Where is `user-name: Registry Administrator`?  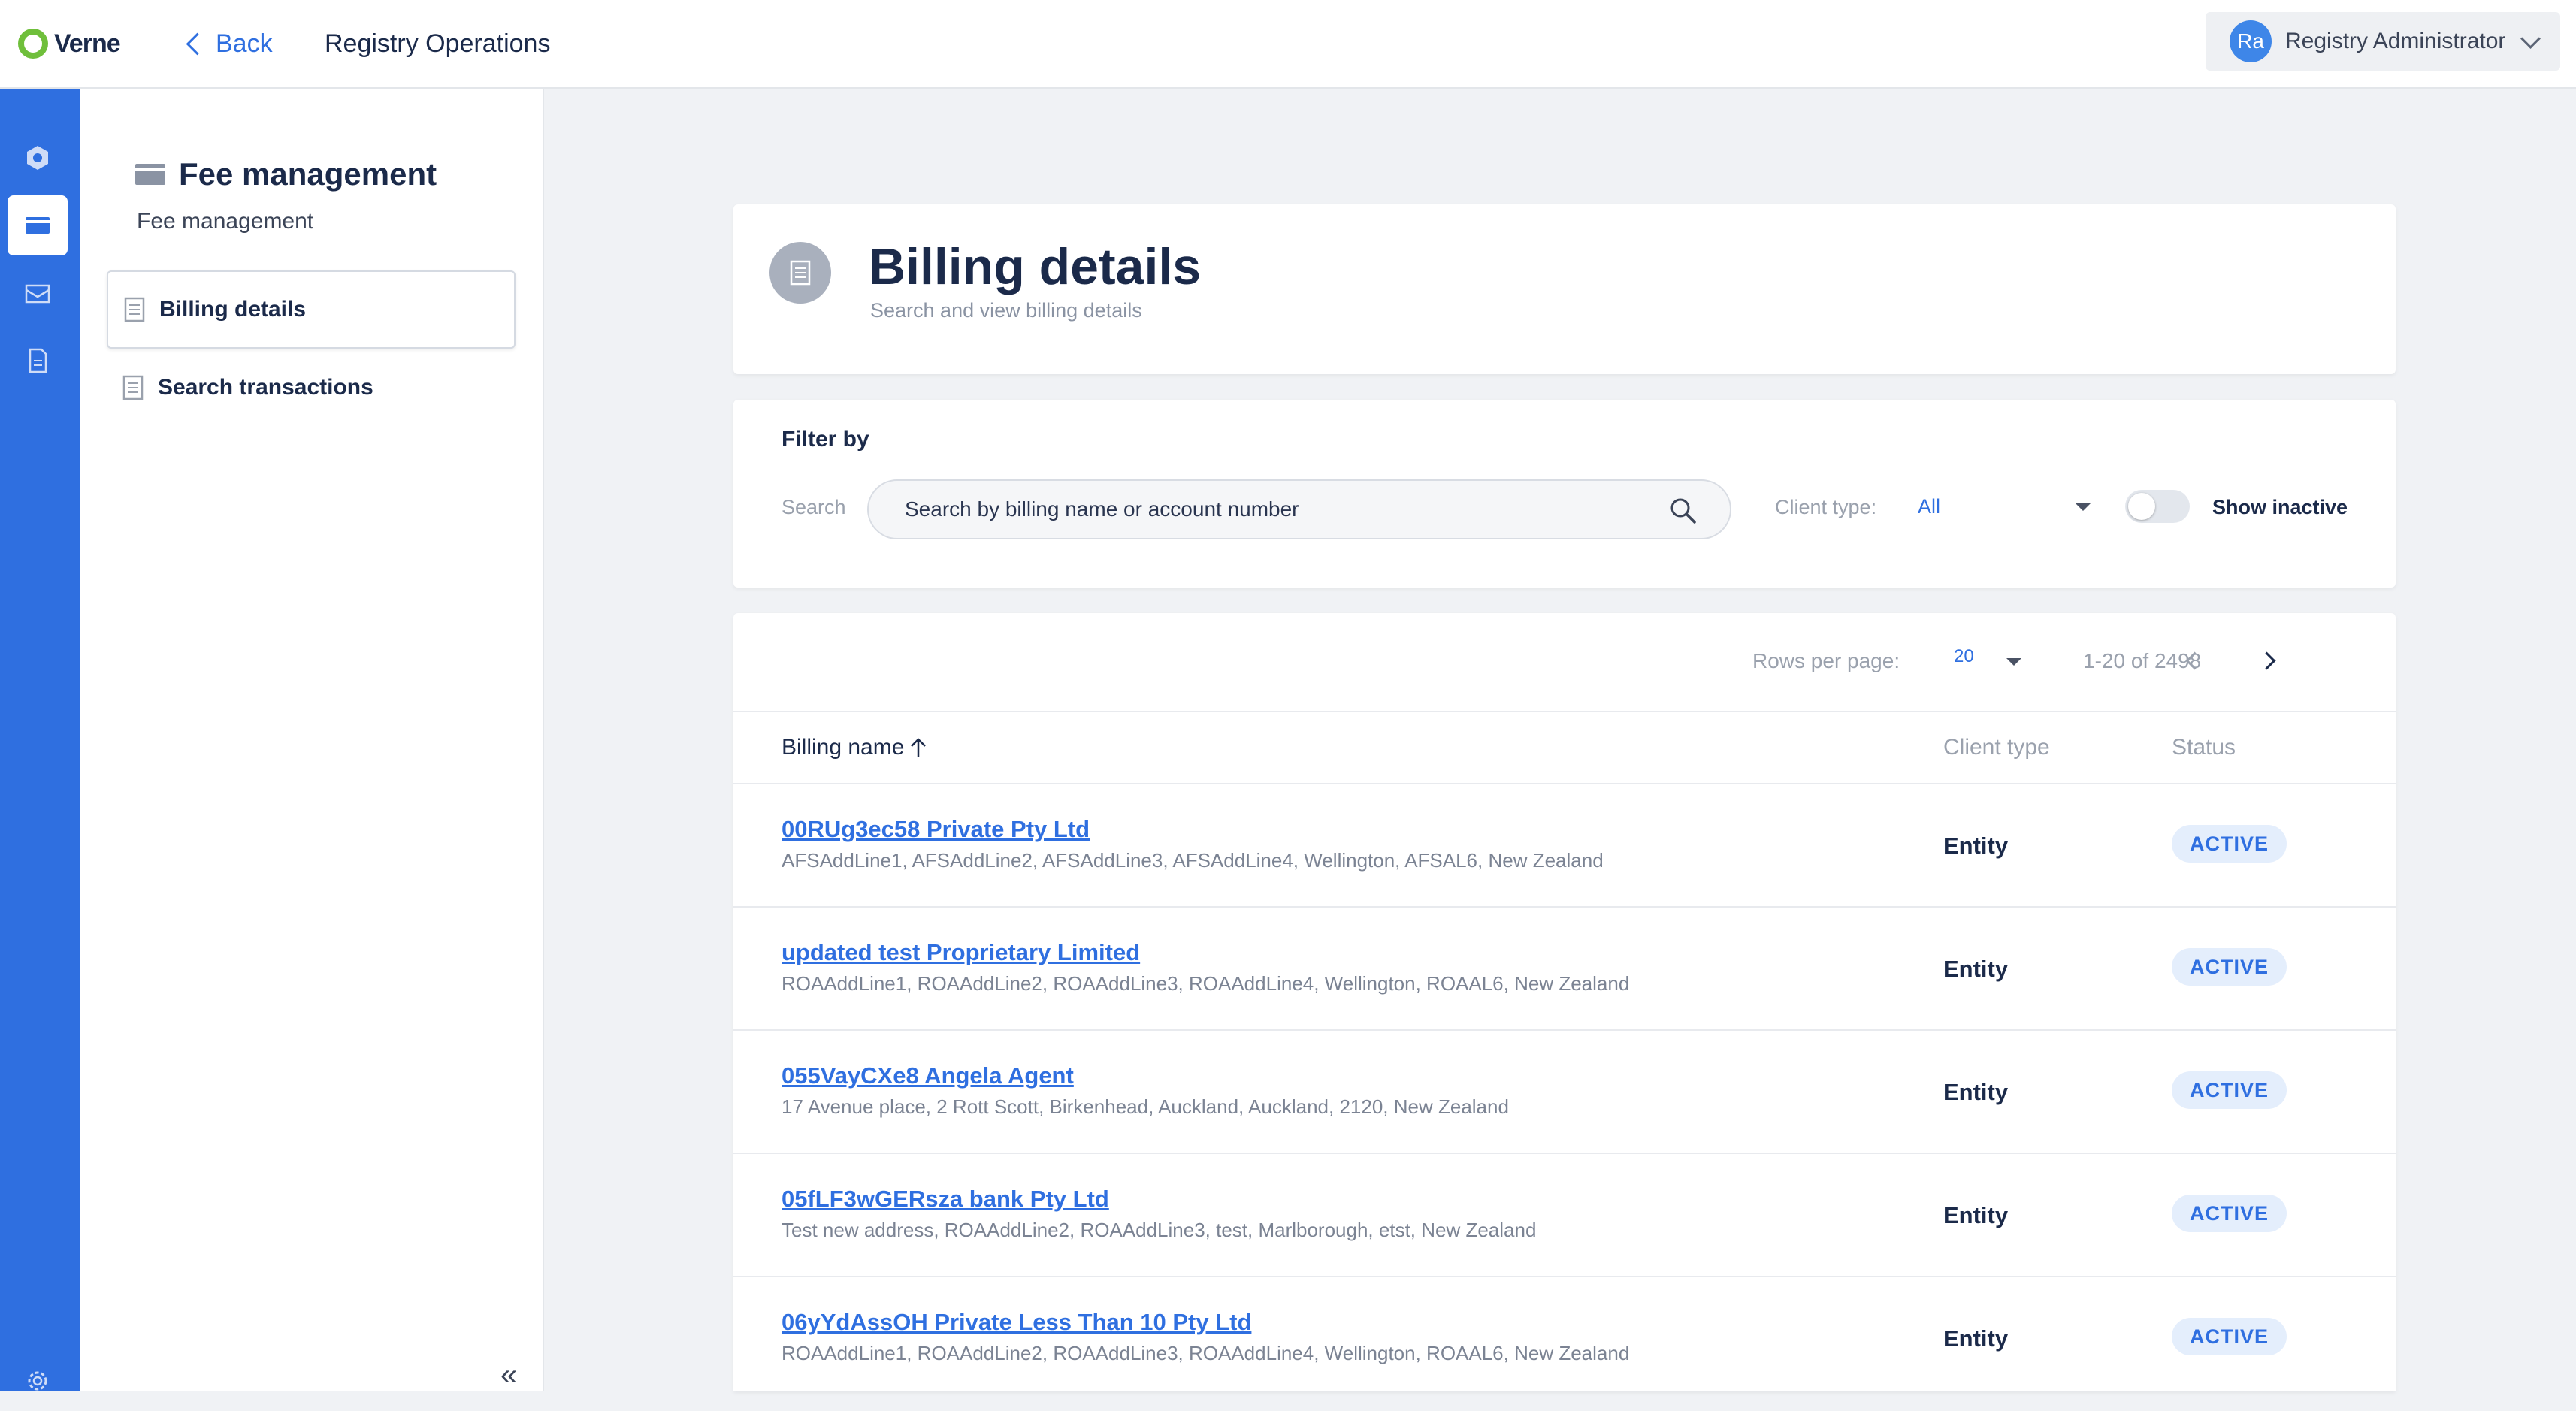
user-name: Registry Administrator is located at coordinates (2395, 41).